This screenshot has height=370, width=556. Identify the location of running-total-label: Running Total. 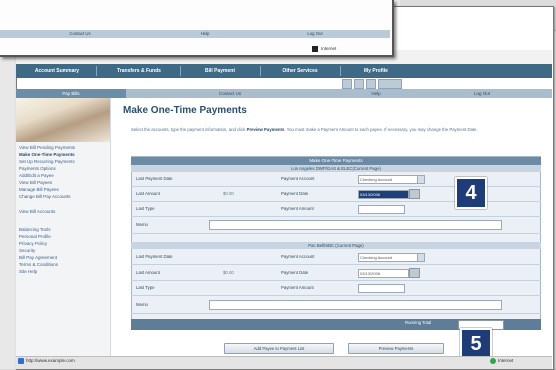
(418, 322).